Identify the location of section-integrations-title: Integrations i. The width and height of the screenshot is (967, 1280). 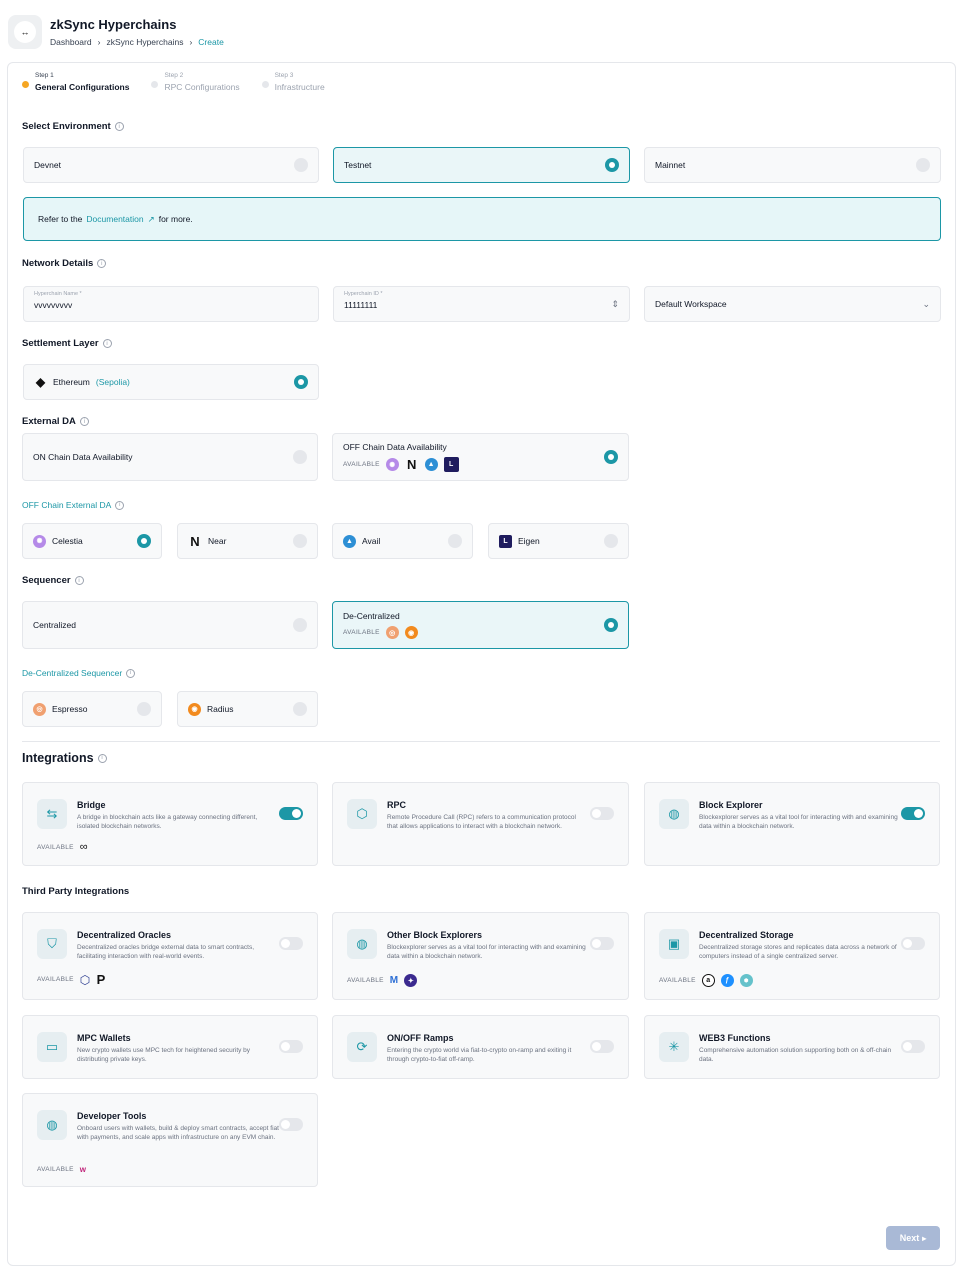
(64, 758).